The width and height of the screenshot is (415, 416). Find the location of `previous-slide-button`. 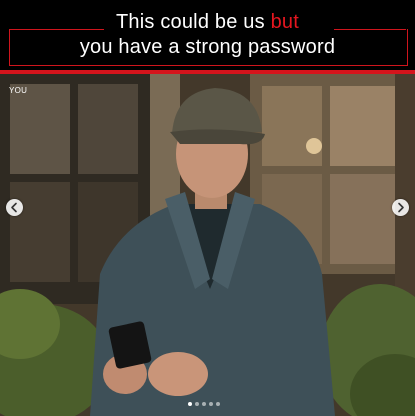

previous-slide-button is located at coordinates (14, 207).